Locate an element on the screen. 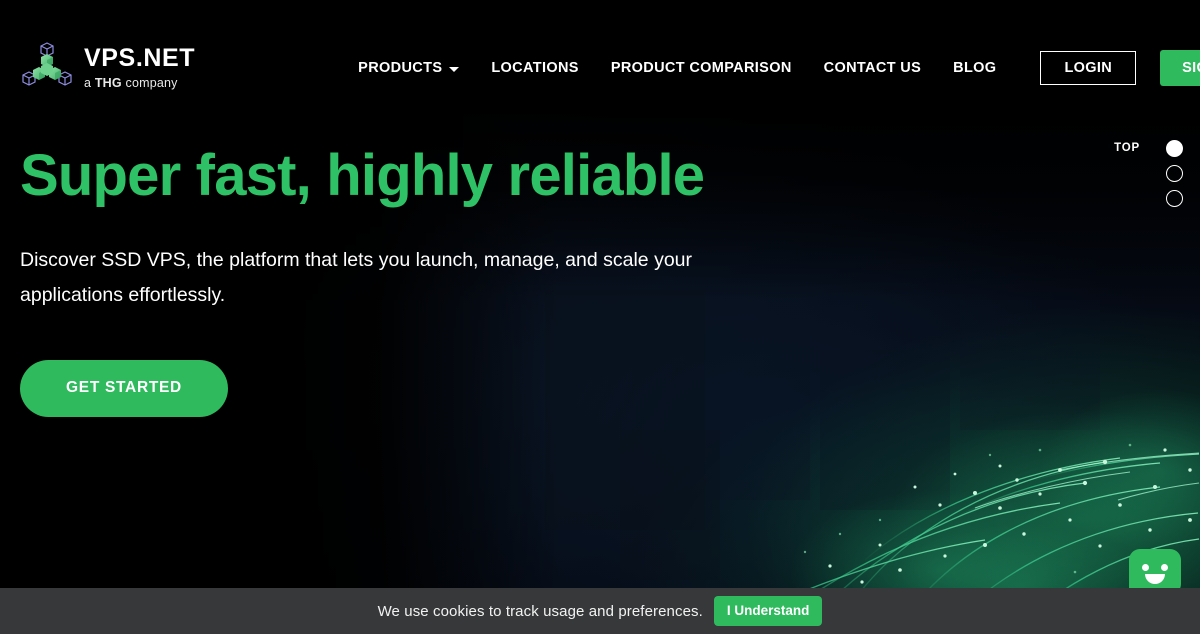 The image size is (1200, 634). get-started-button: GET STARTED is located at coordinates (124, 388).